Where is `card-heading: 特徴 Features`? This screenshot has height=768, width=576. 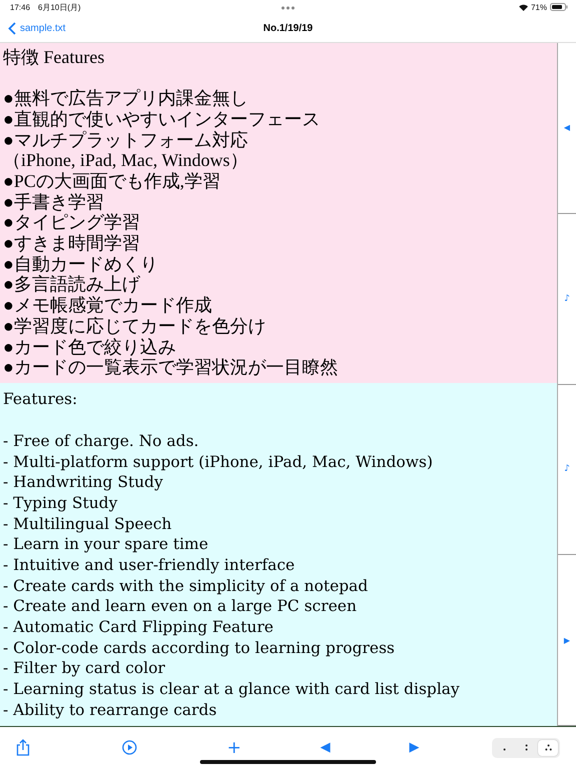 card-heading: 特徴 Features is located at coordinates (53, 56).